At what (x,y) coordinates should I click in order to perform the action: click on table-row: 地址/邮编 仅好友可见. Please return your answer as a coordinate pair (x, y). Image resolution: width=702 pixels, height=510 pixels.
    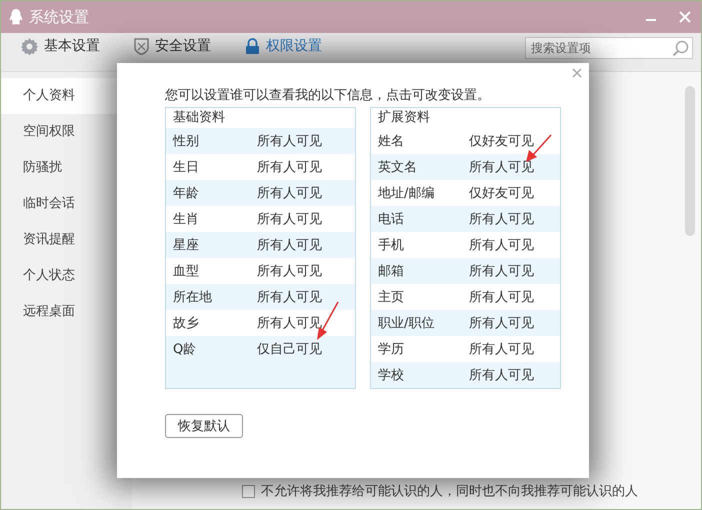
    Looking at the image, I should click on (465, 193).